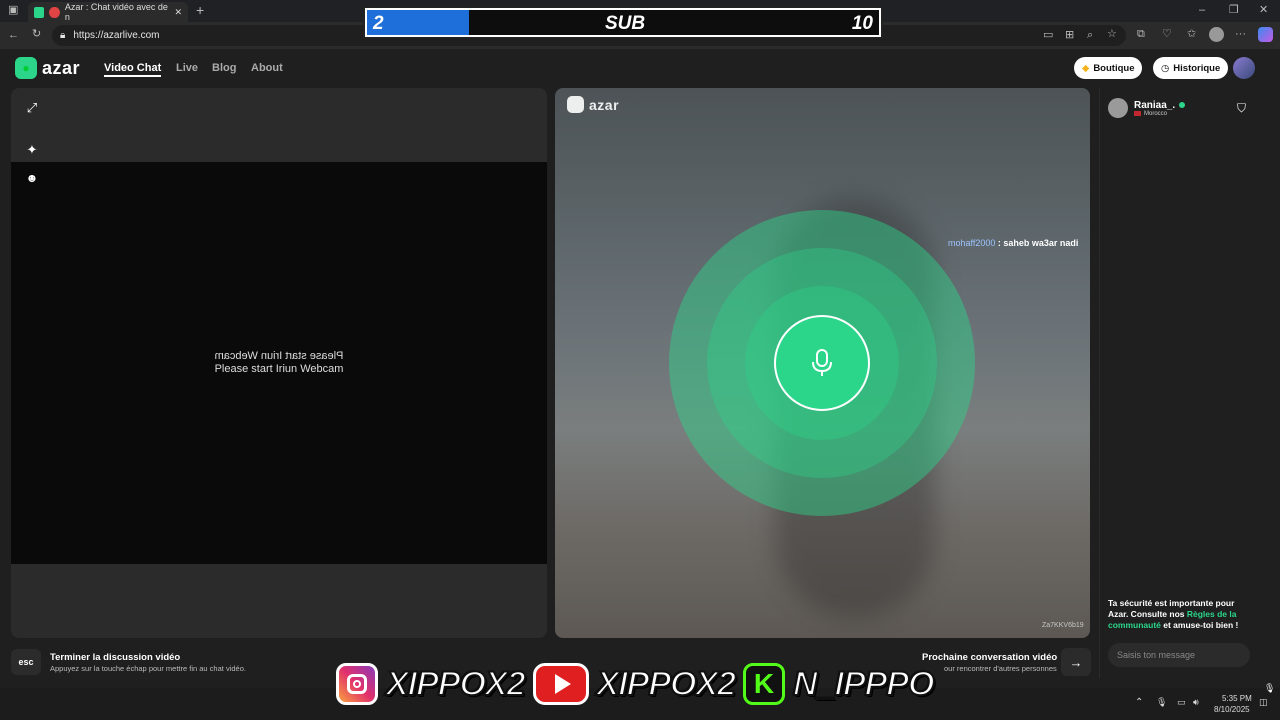 This screenshot has width=1280, height=720. I want to click on nav-blog: Blog, so click(224, 68).